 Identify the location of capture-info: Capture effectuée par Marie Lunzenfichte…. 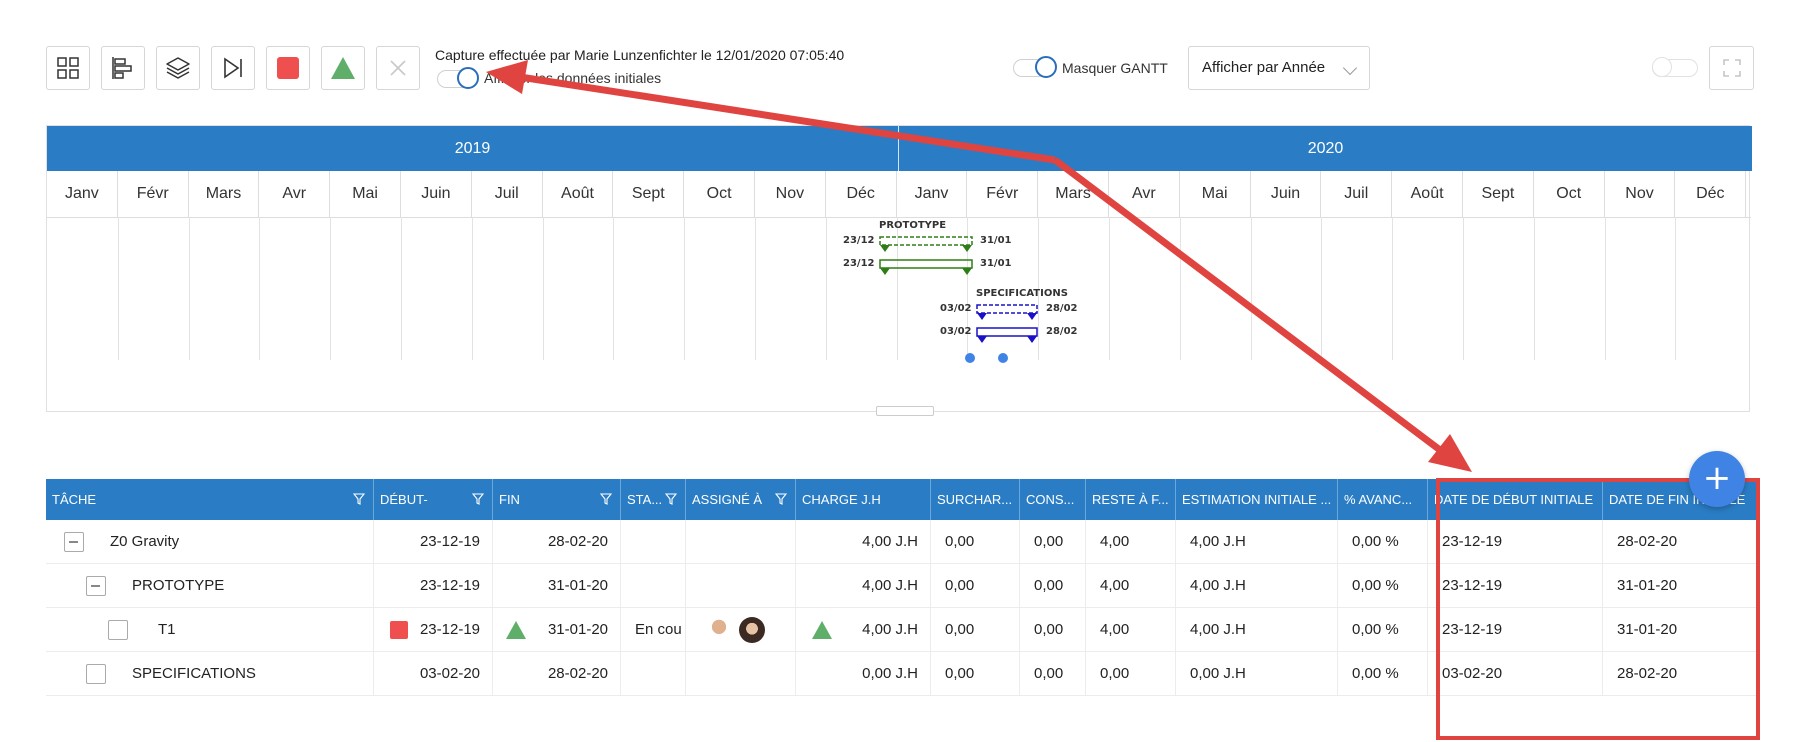
(640, 55).